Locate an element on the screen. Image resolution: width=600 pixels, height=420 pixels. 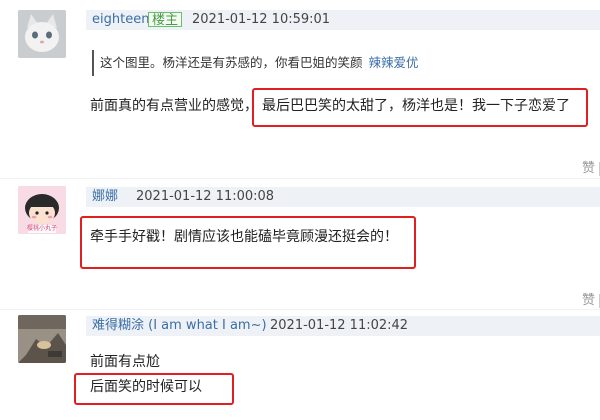
quote-text: 这个图里。杨洋还是有苏感的，你看巴姐的笑颜 is located at coordinates (231, 62).